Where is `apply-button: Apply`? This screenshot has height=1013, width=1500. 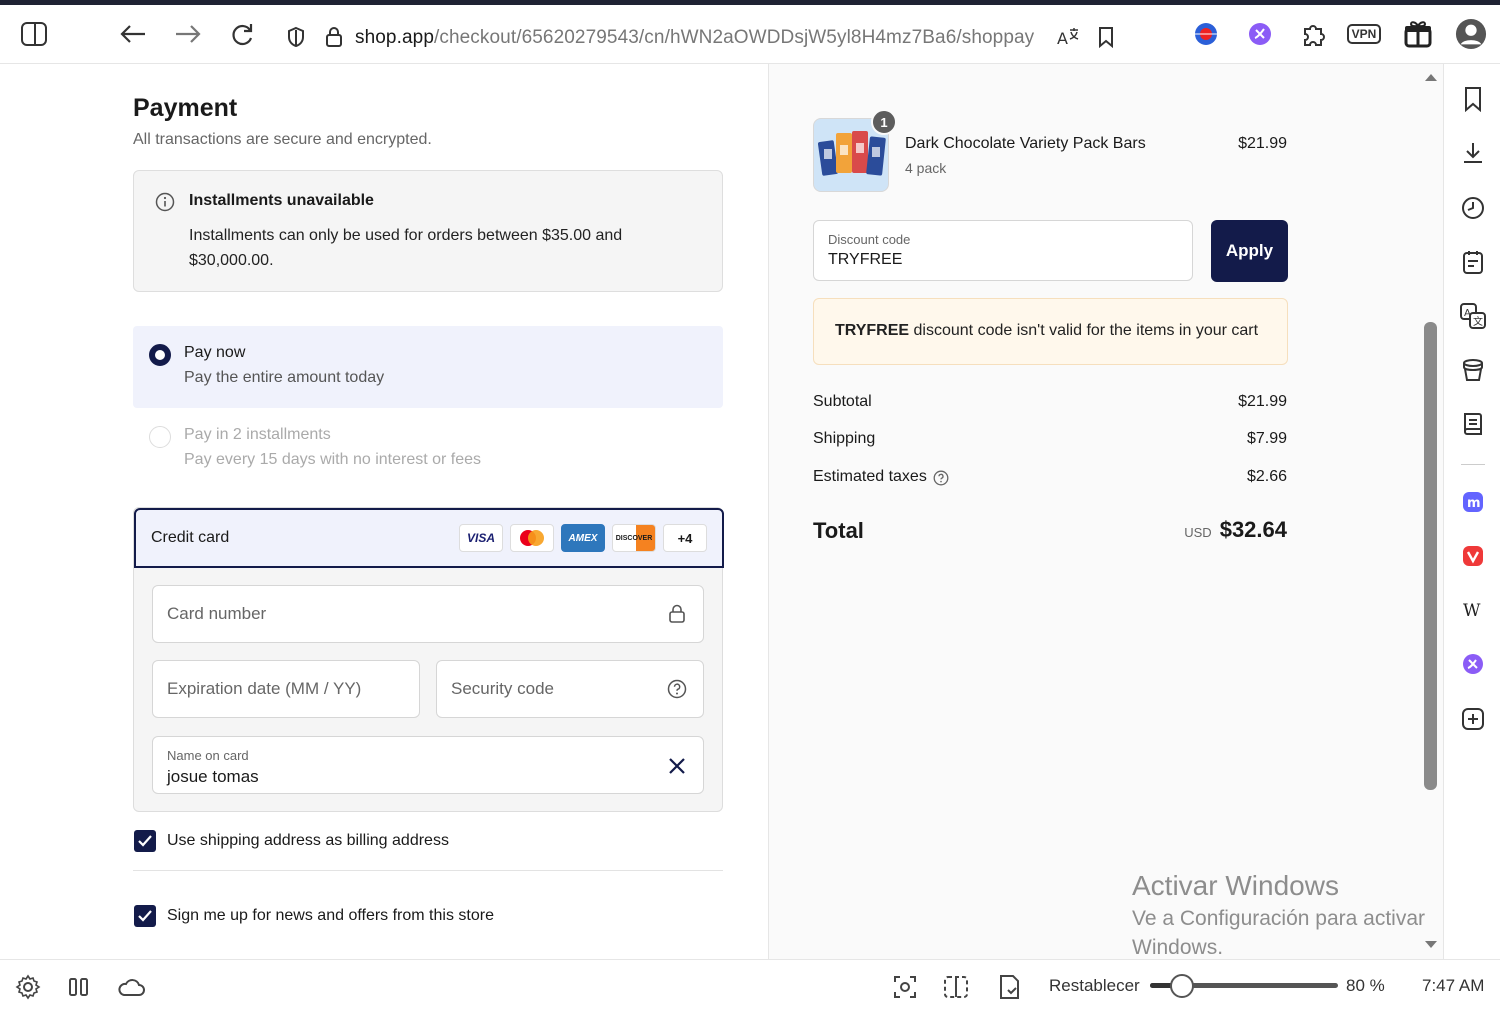 apply-button: Apply is located at coordinates (1249, 251).